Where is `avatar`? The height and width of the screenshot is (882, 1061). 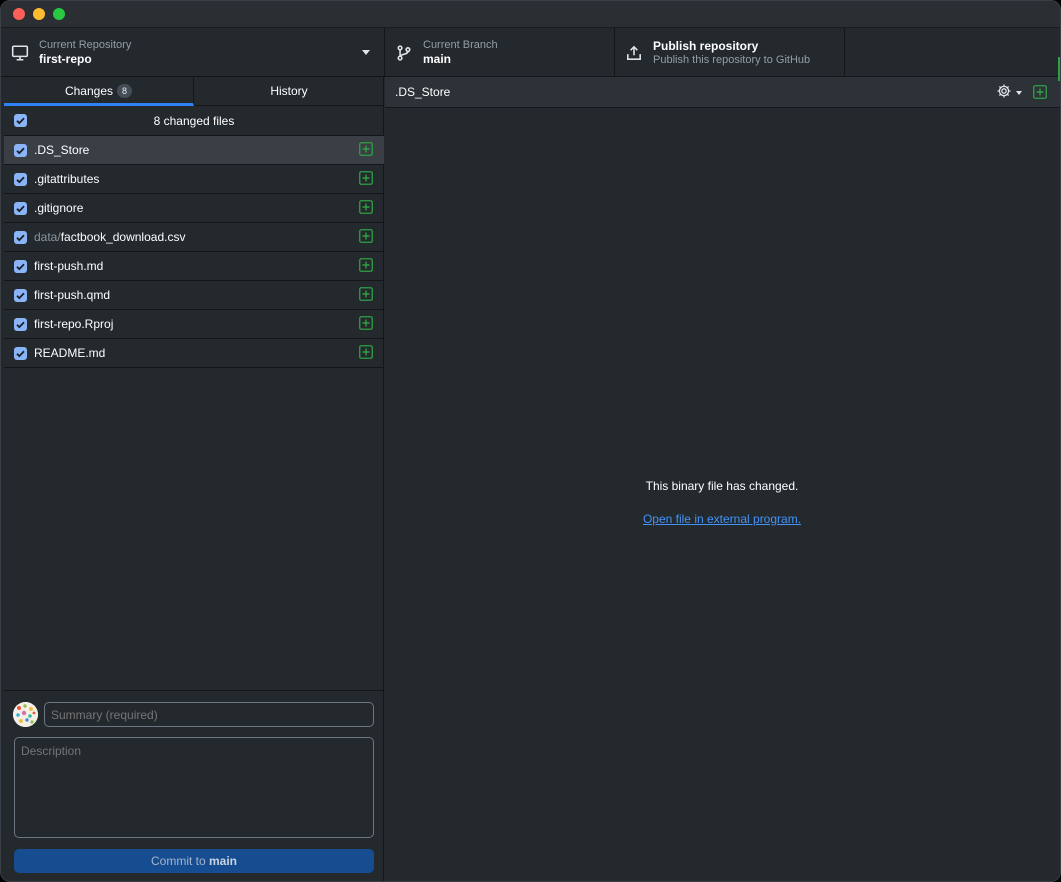 avatar is located at coordinates (25, 714).